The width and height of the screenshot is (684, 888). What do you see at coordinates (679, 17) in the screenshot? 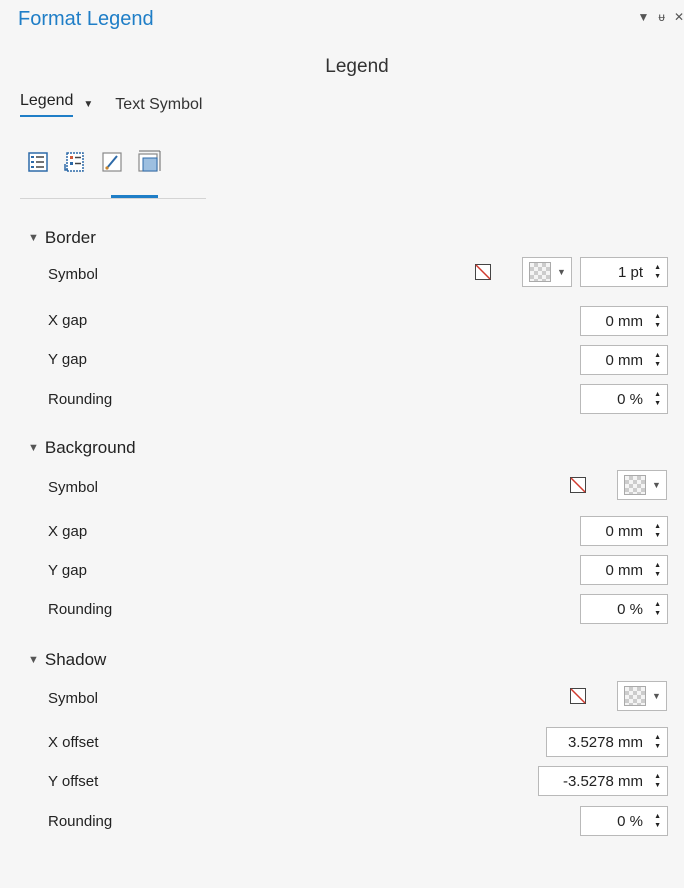
I see `close-icon: ✕` at bounding box center [679, 17].